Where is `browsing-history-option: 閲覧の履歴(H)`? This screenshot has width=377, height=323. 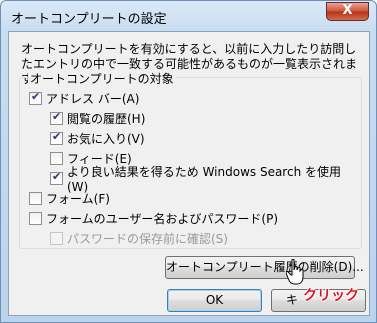 browsing-history-option: 閲覧の履歴(H) is located at coordinates (97, 118).